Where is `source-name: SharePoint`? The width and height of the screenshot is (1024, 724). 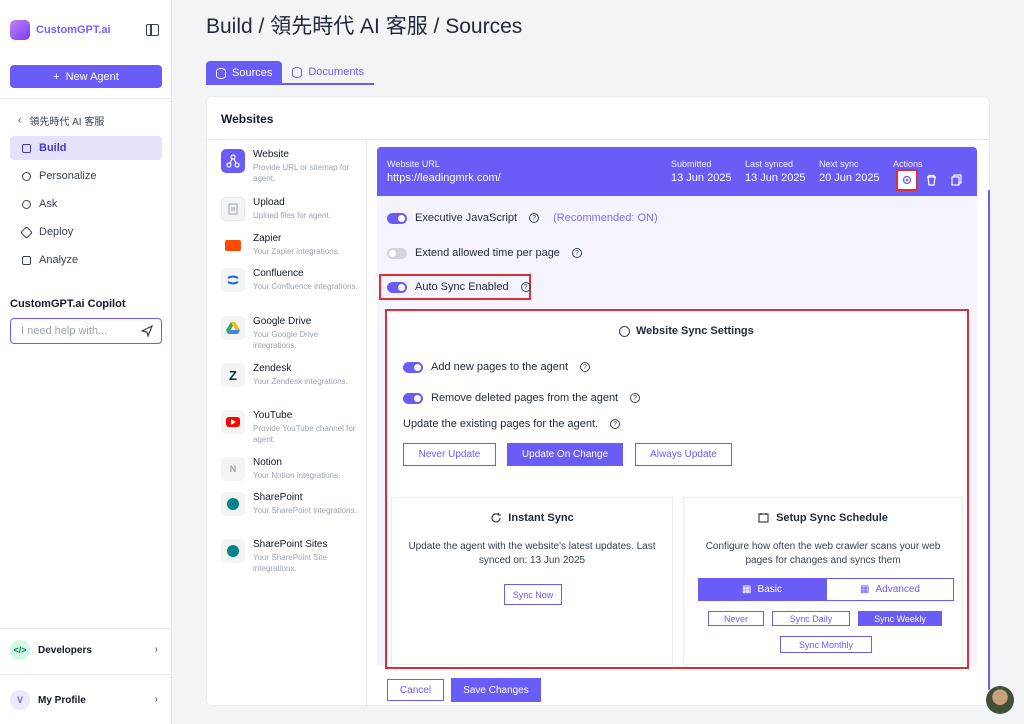 source-name: SharePoint is located at coordinates (278, 497).